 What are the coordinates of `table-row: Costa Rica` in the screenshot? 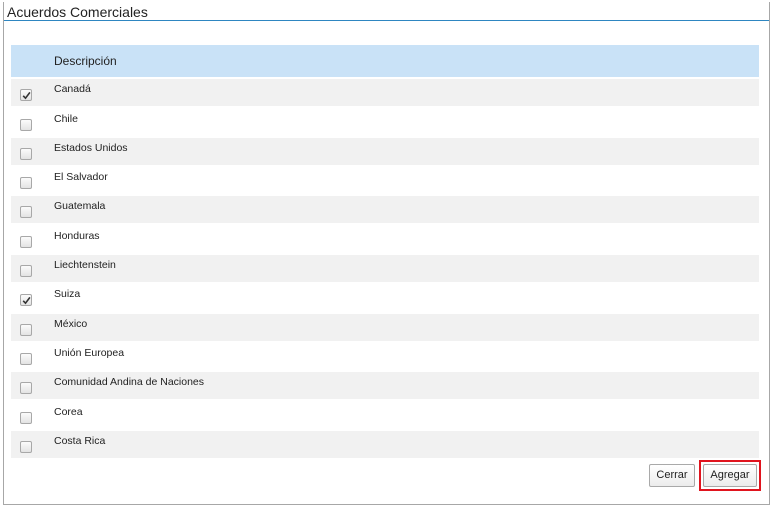 It's located at (385, 444).